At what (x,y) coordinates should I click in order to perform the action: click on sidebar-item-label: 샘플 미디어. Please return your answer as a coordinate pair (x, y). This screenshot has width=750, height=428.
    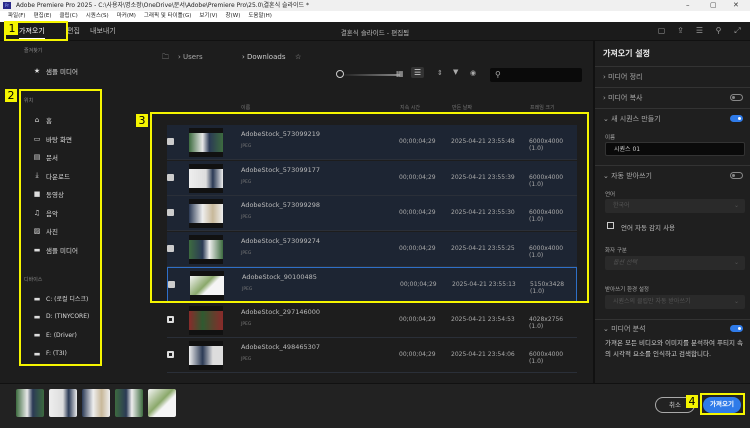
    Looking at the image, I should click on (62, 72).